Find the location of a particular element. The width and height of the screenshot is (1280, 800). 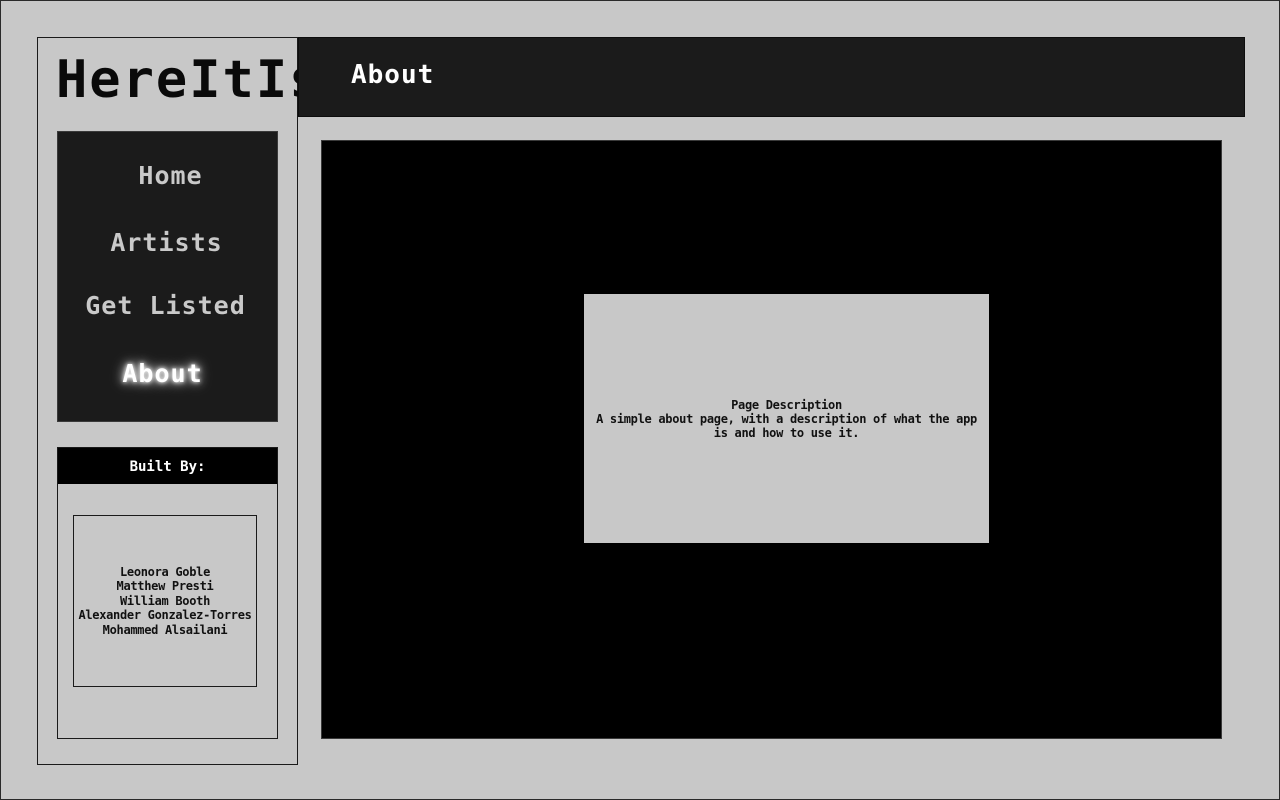

credit-name: Mohammed Alsailani is located at coordinates (165, 629).